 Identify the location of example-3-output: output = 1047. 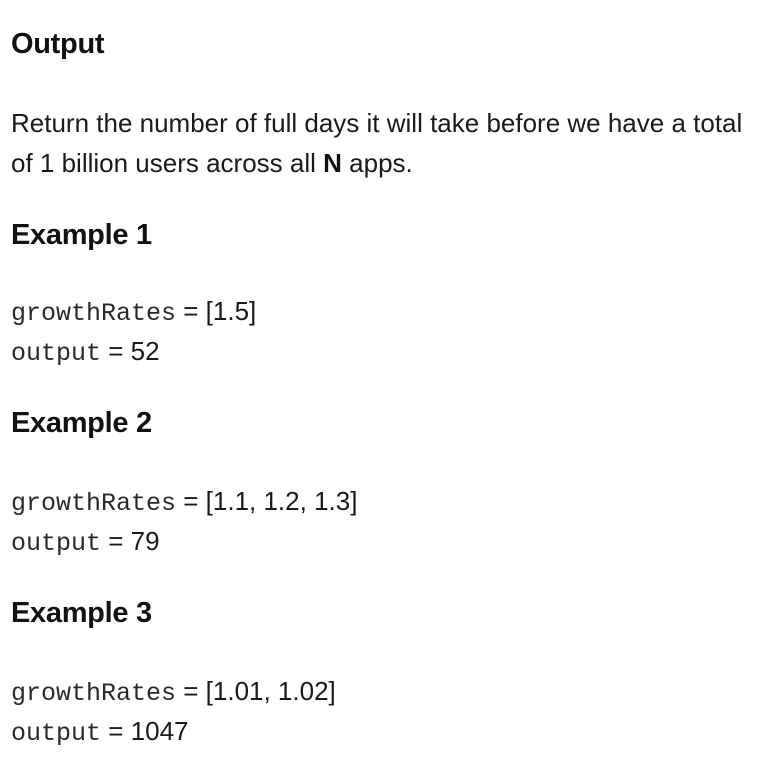
(100, 732).